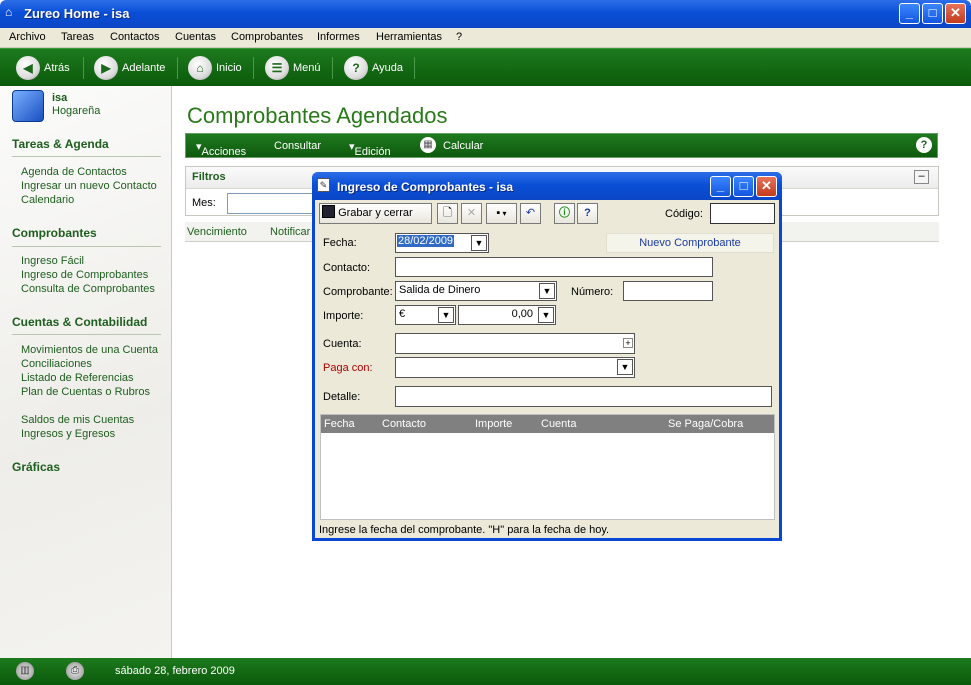 The image size is (971, 685). I want to click on section-title-tareas: Tareas & Agenda, so click(60, 144).